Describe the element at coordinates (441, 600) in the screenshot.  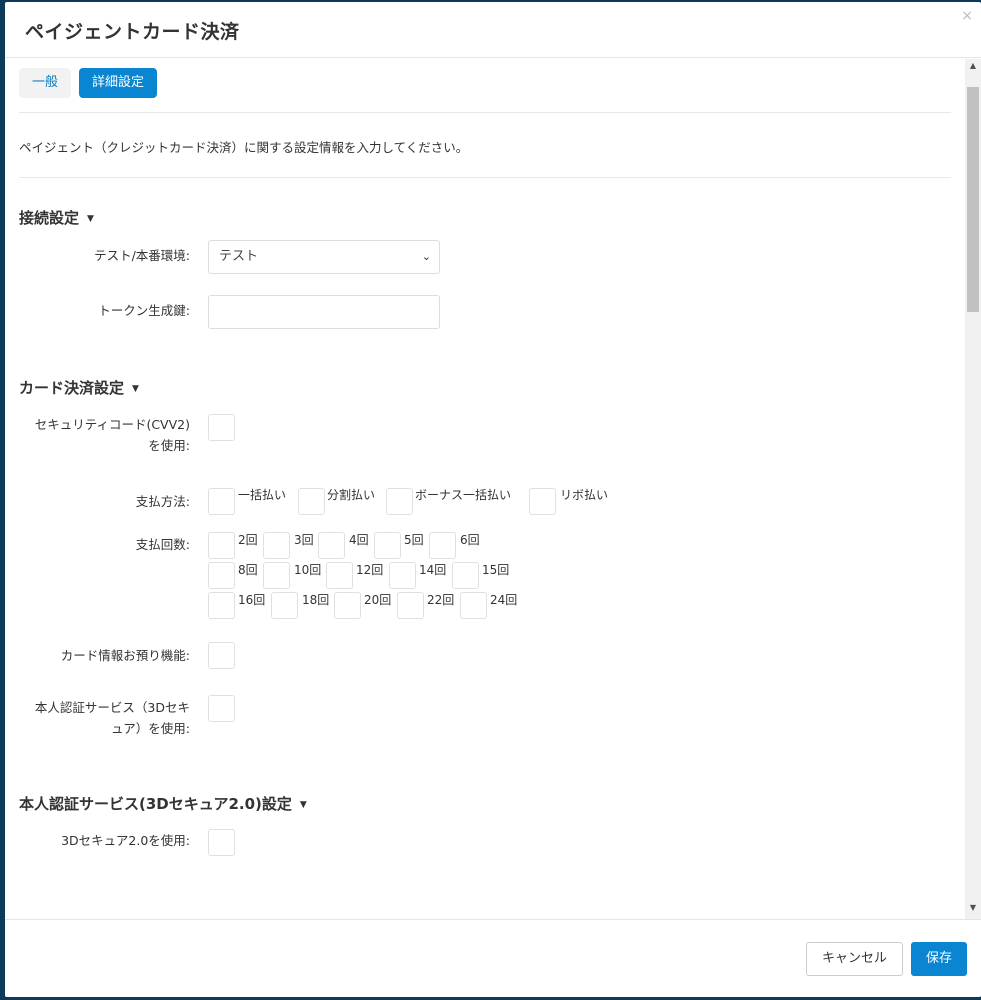
I see `installment-option: 22回` at that location.